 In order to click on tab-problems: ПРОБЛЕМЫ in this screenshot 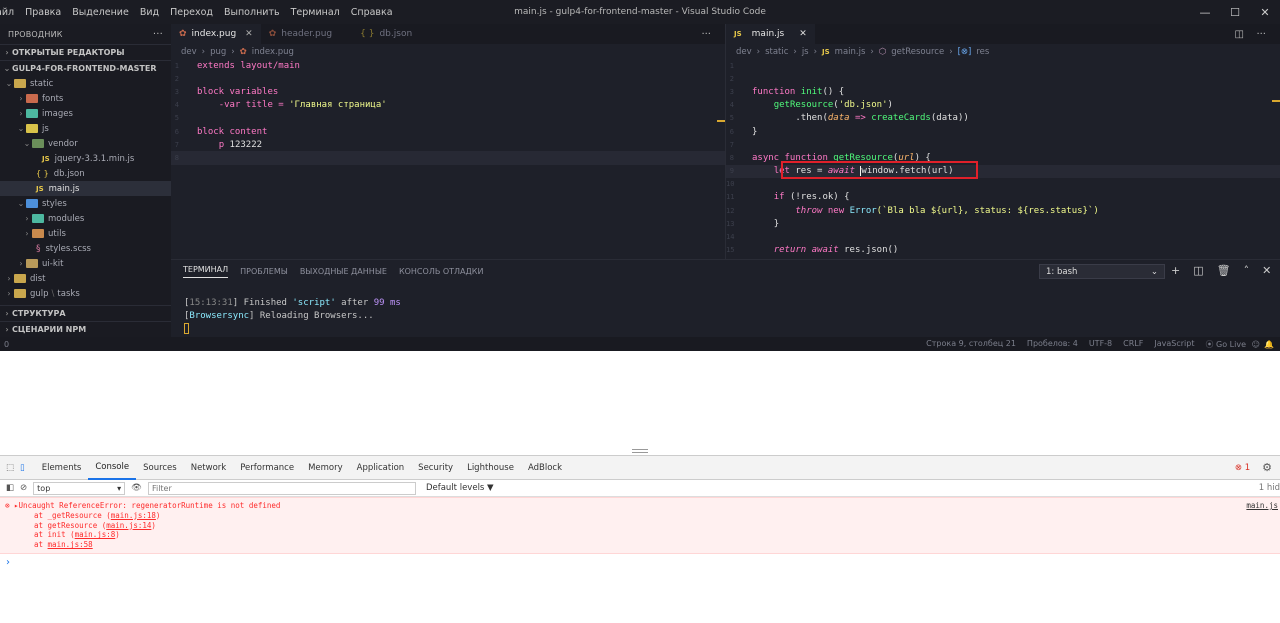, I will do `click(264, 271)`.